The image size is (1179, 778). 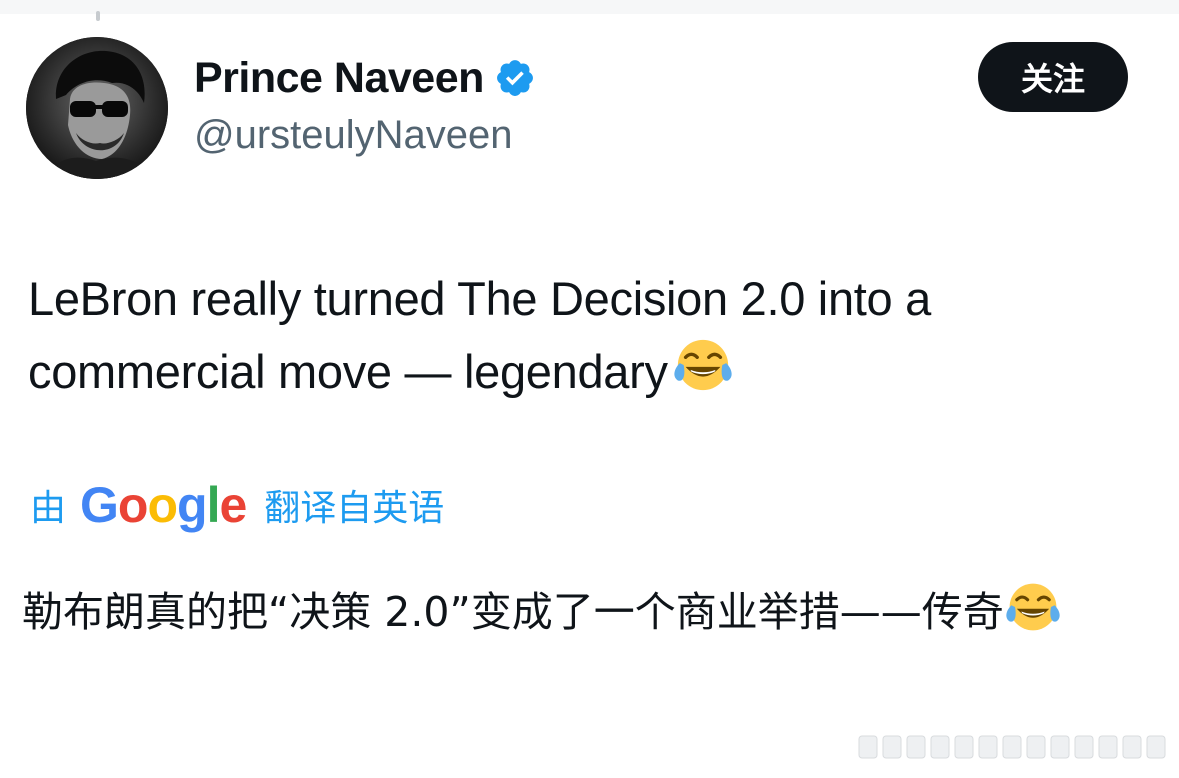 I want to click on watermark-icon, so click(x=1012, y=747).